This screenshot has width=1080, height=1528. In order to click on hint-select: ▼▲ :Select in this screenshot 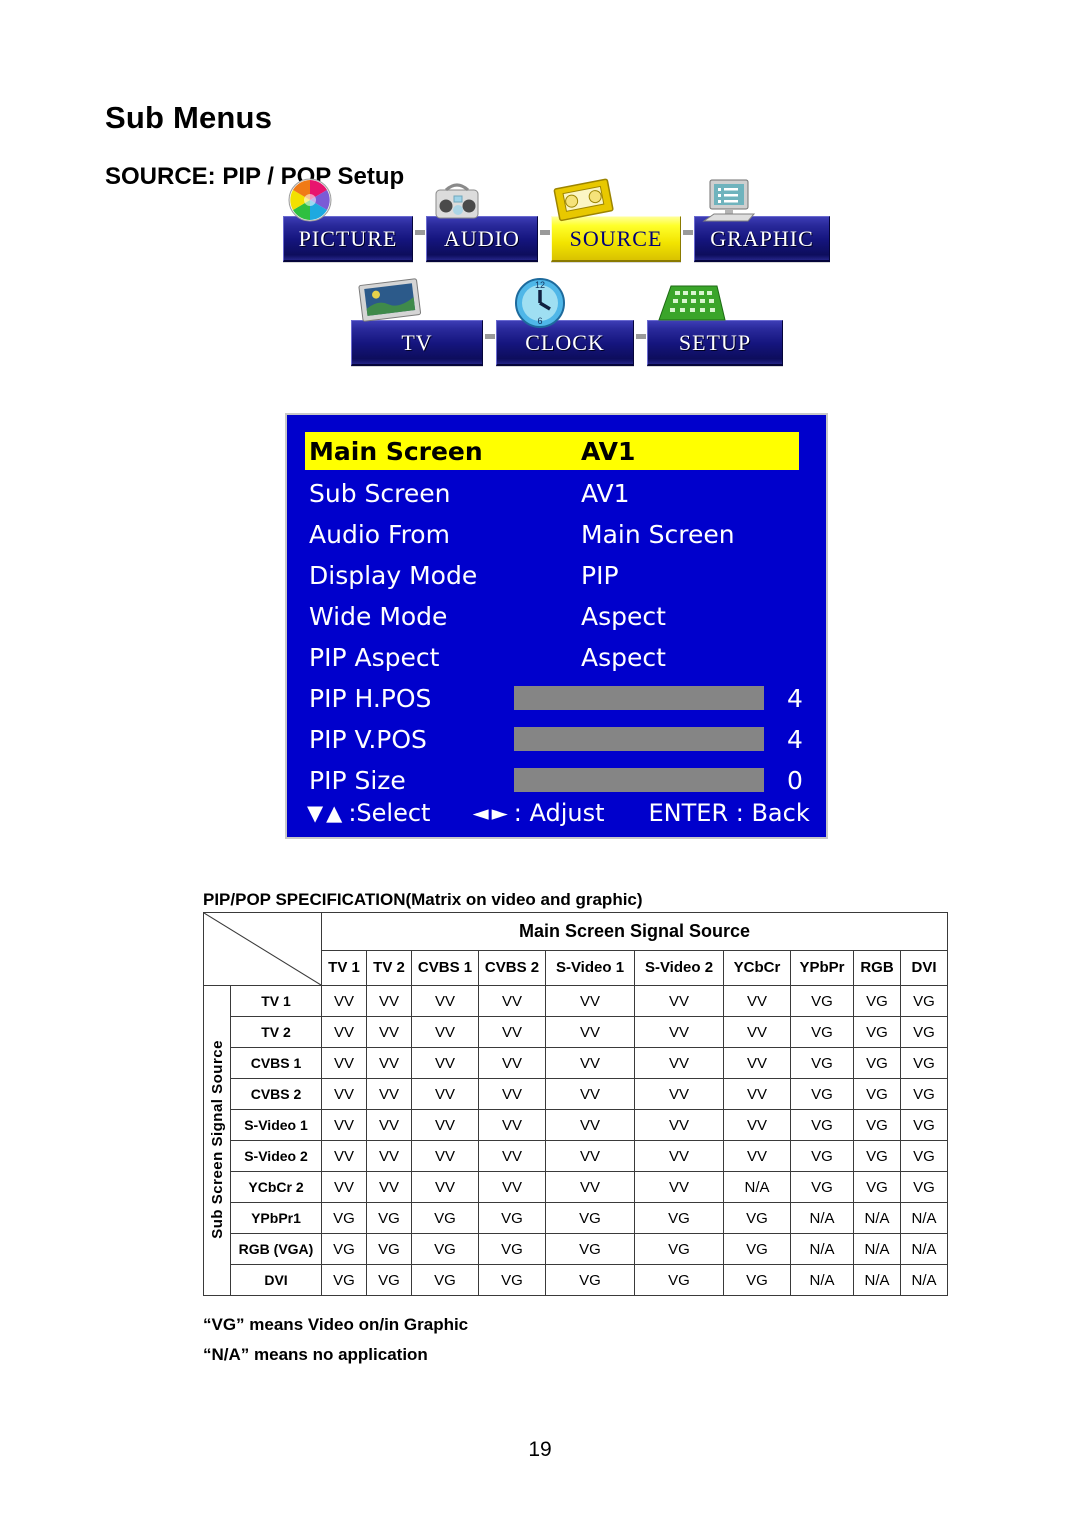, I will do `click(368, 813)`.